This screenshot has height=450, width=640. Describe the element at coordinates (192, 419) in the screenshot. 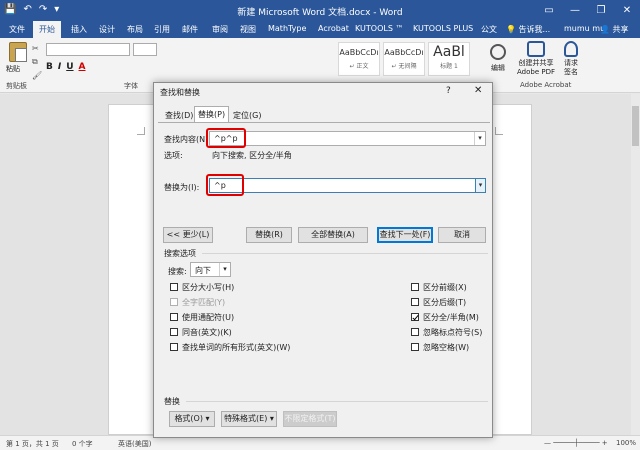

I see `format-button: 格式(O) ▾` at that location.